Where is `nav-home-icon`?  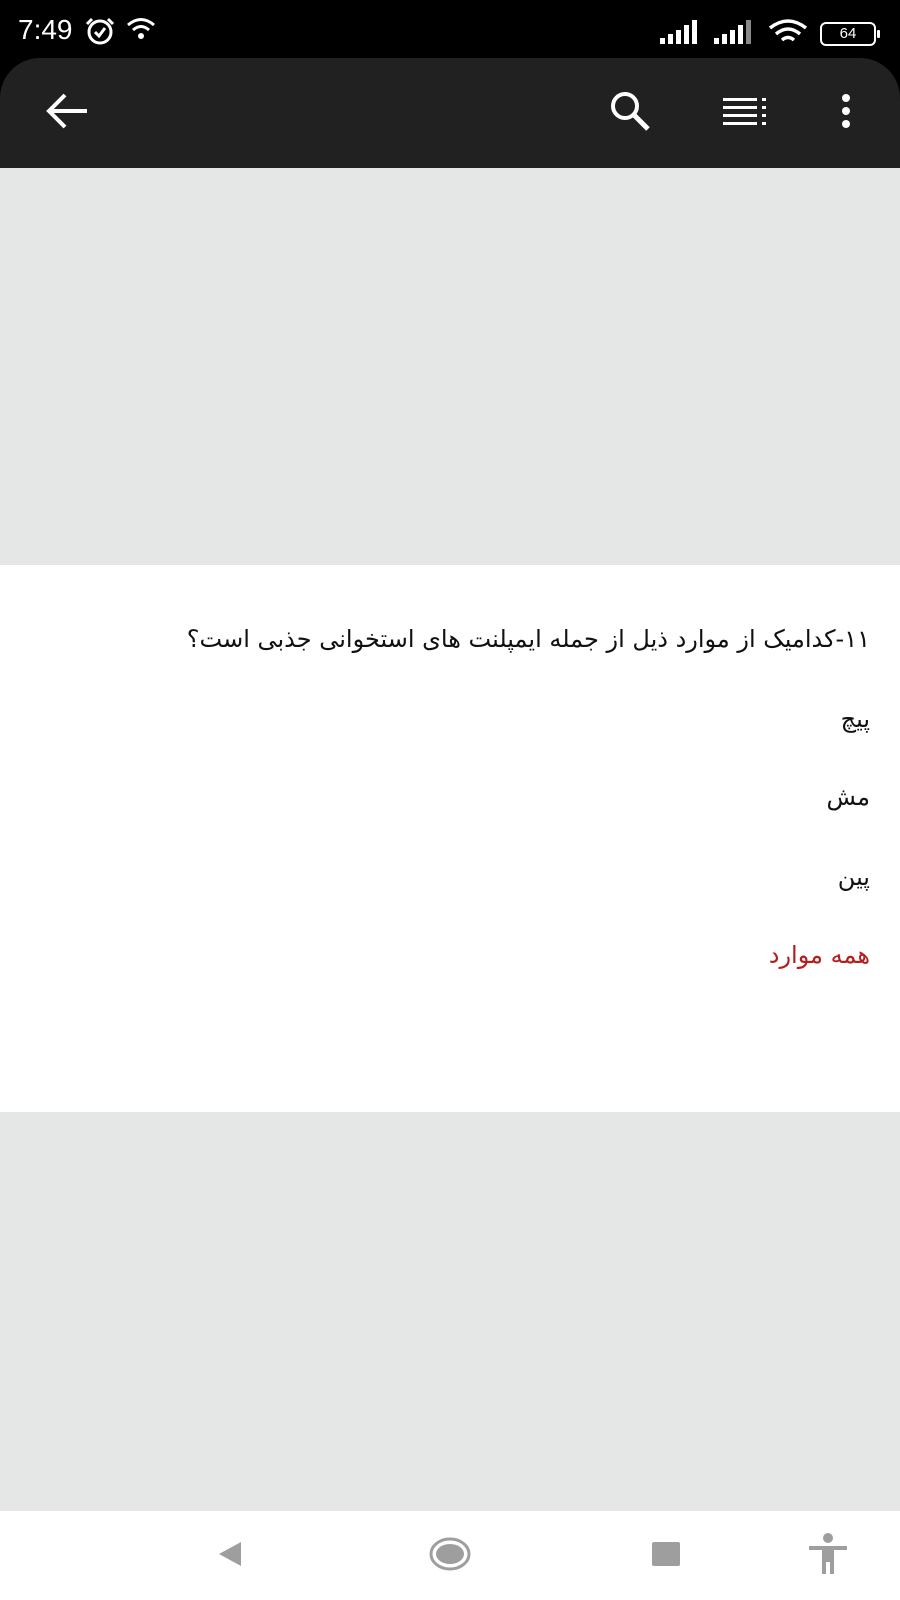
nav-home-icon is located at coordinates (450, 1556).